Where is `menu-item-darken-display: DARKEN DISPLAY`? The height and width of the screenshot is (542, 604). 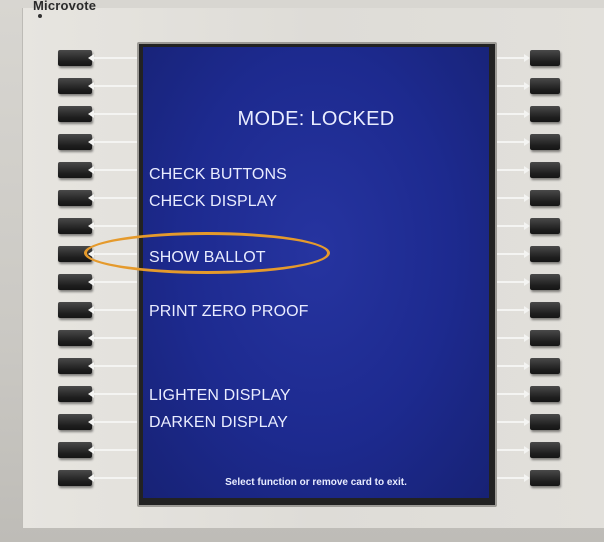
menu-item-darken-display: DARKEN DISPLAY is located at coordinates (218, 423).